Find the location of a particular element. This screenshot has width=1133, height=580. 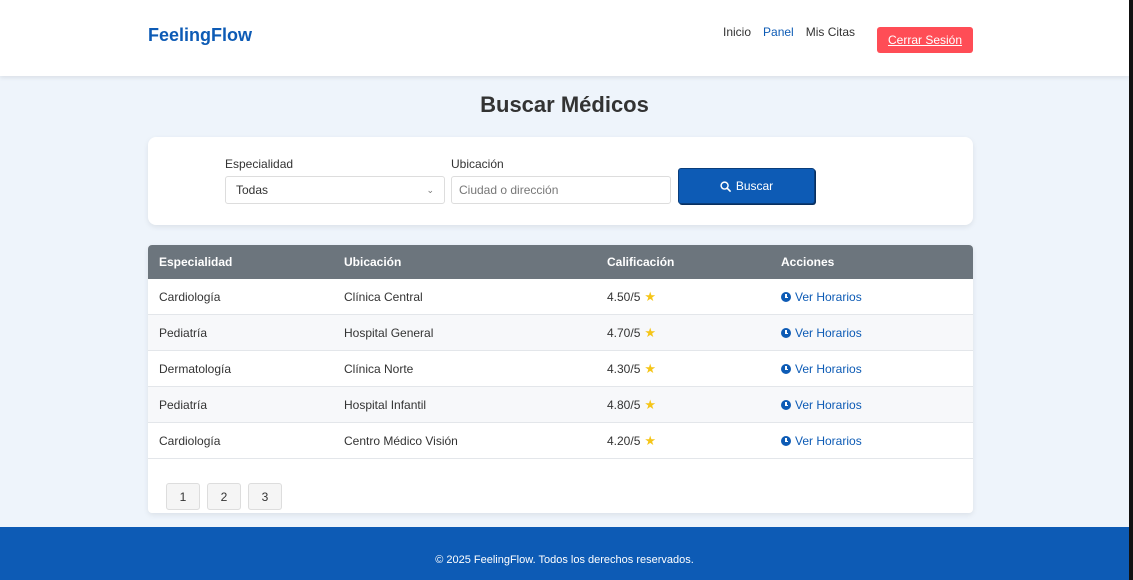

main-nav: Inicio Panel Mis Citas is located at coordinates (789, 32).